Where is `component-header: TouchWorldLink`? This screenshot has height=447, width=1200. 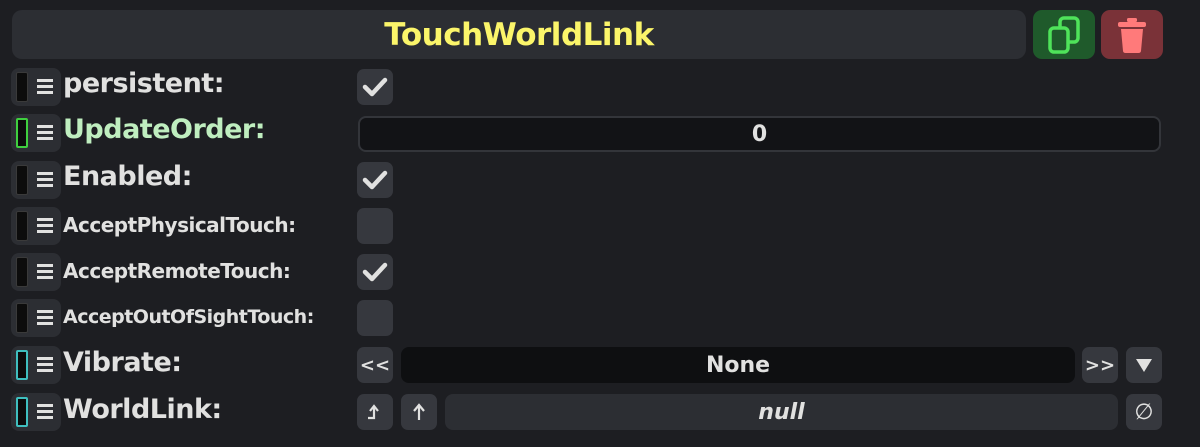 component-header: TouchWorldLink is located at coordinates (519, 34).